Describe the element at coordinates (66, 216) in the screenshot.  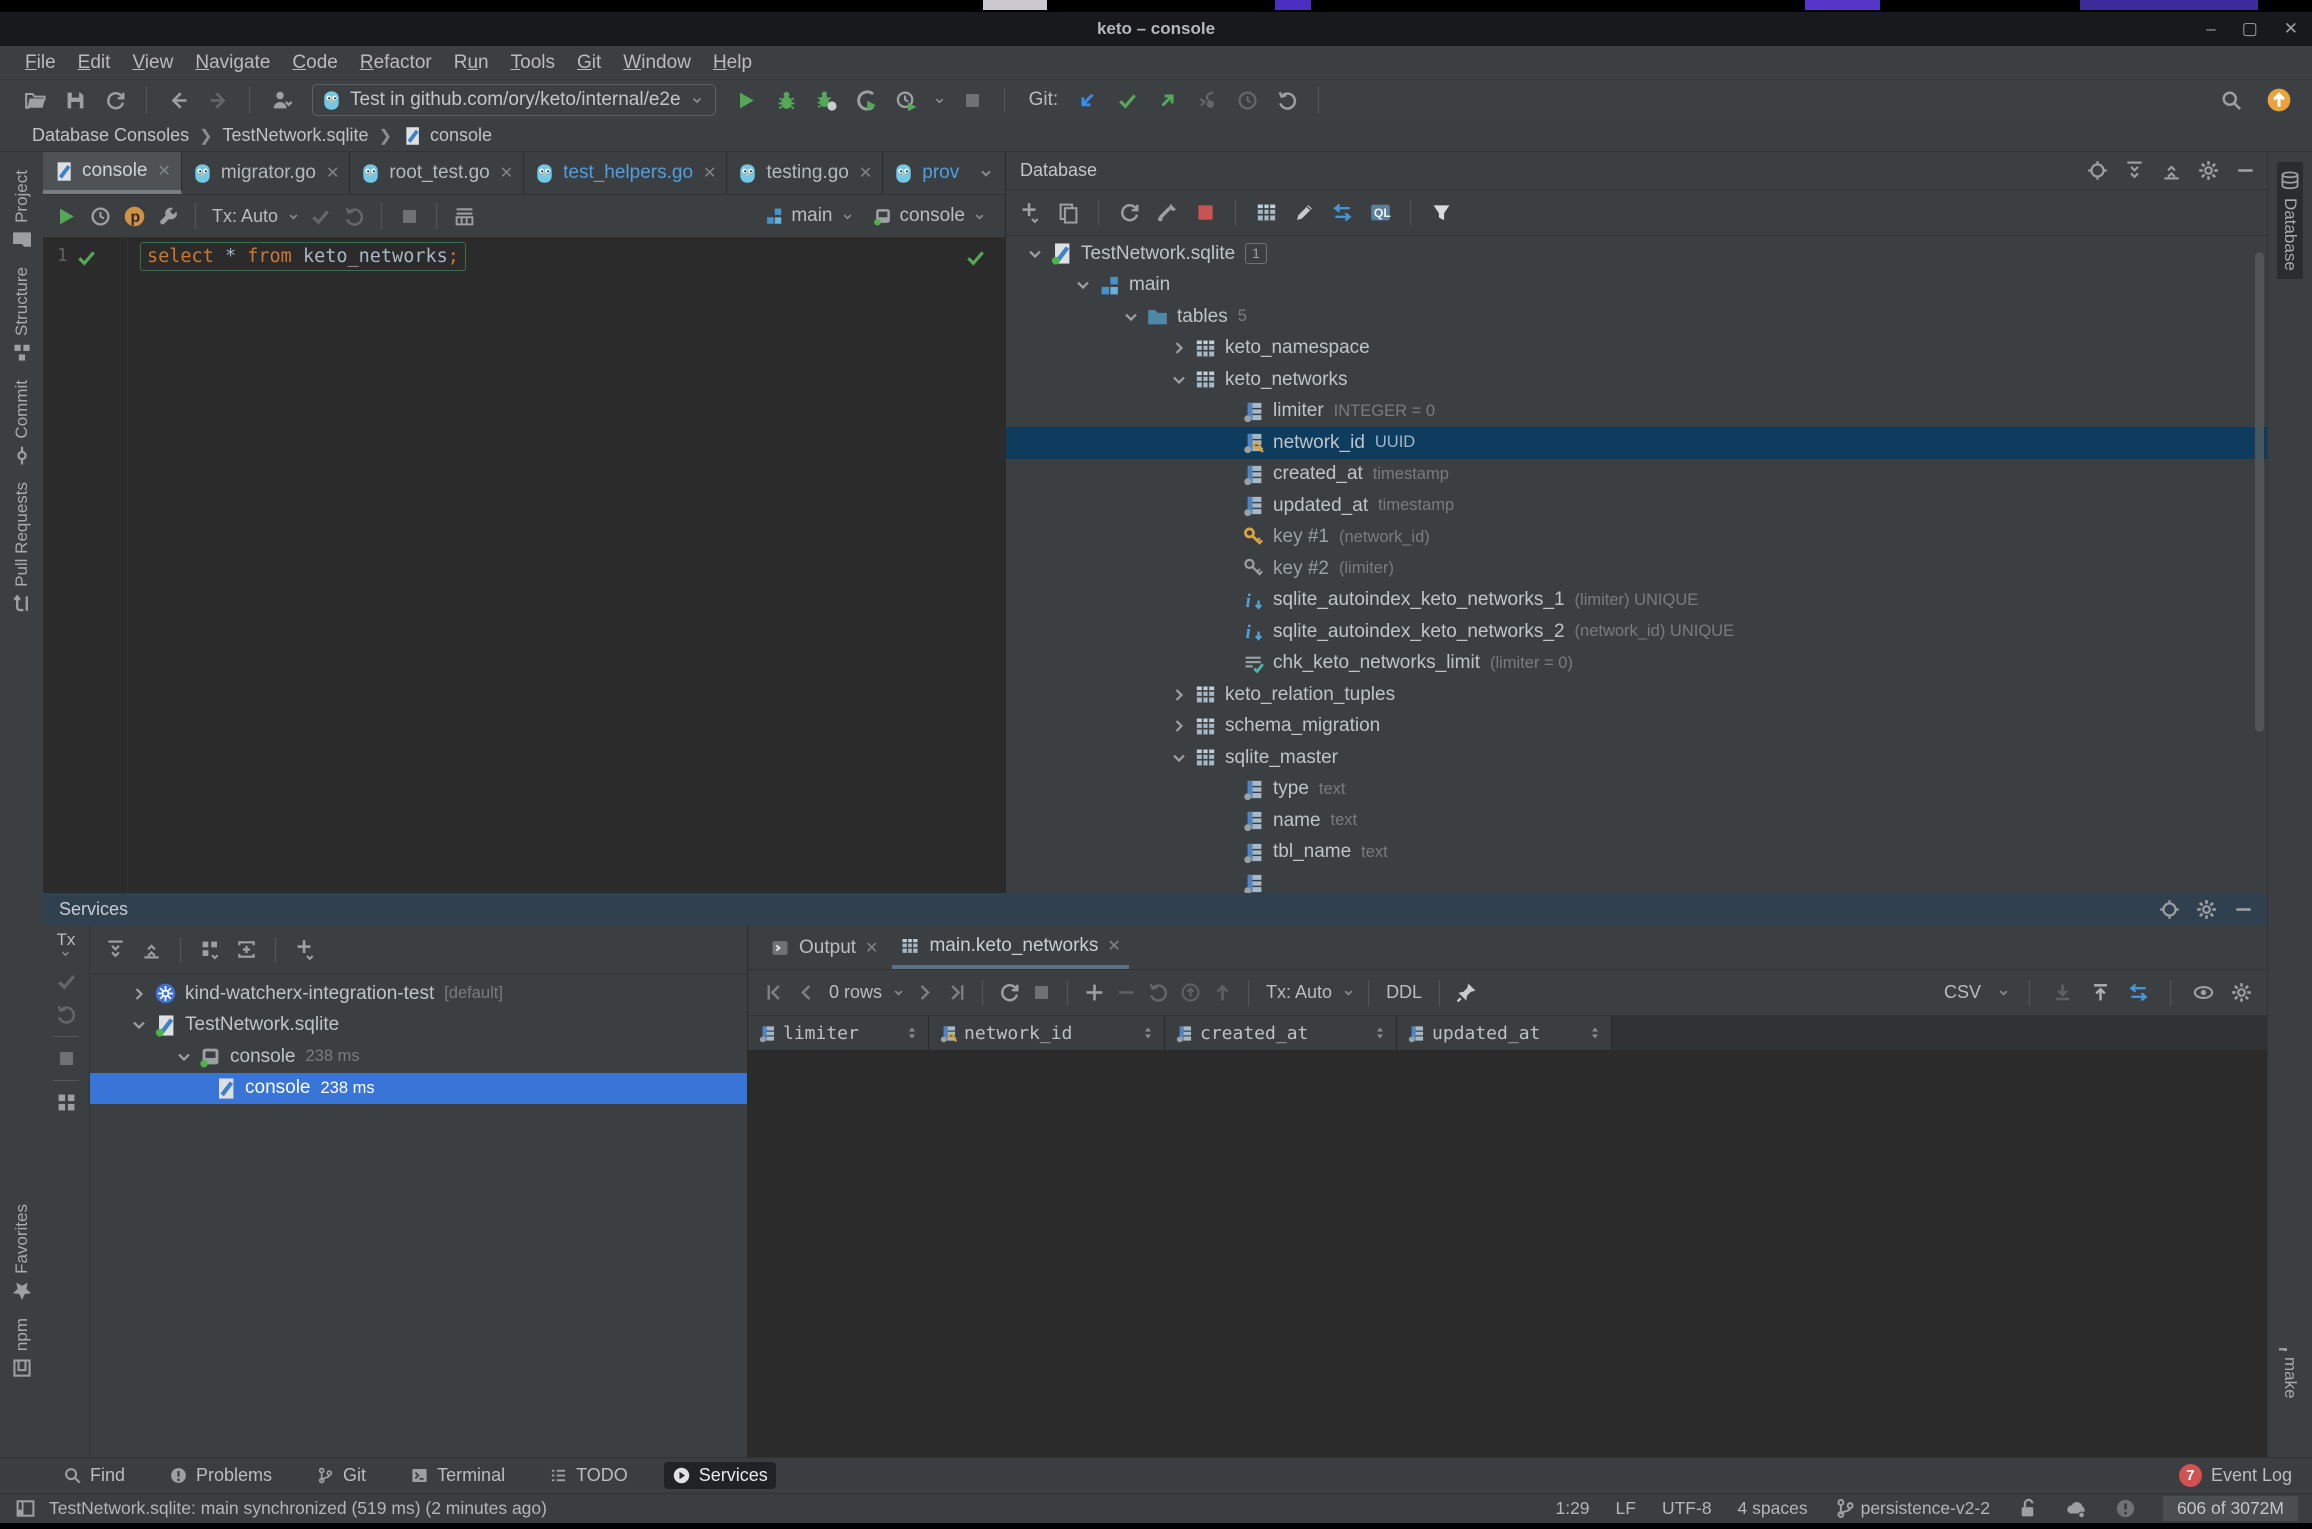
I see `execute-button` at that location.